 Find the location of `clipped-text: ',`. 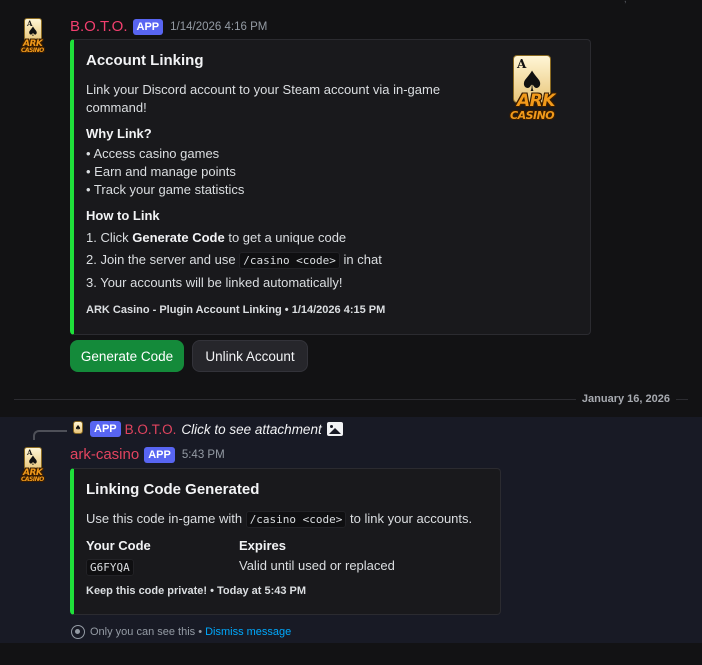

clipped-text: ', is located at coordinates (624, 2).